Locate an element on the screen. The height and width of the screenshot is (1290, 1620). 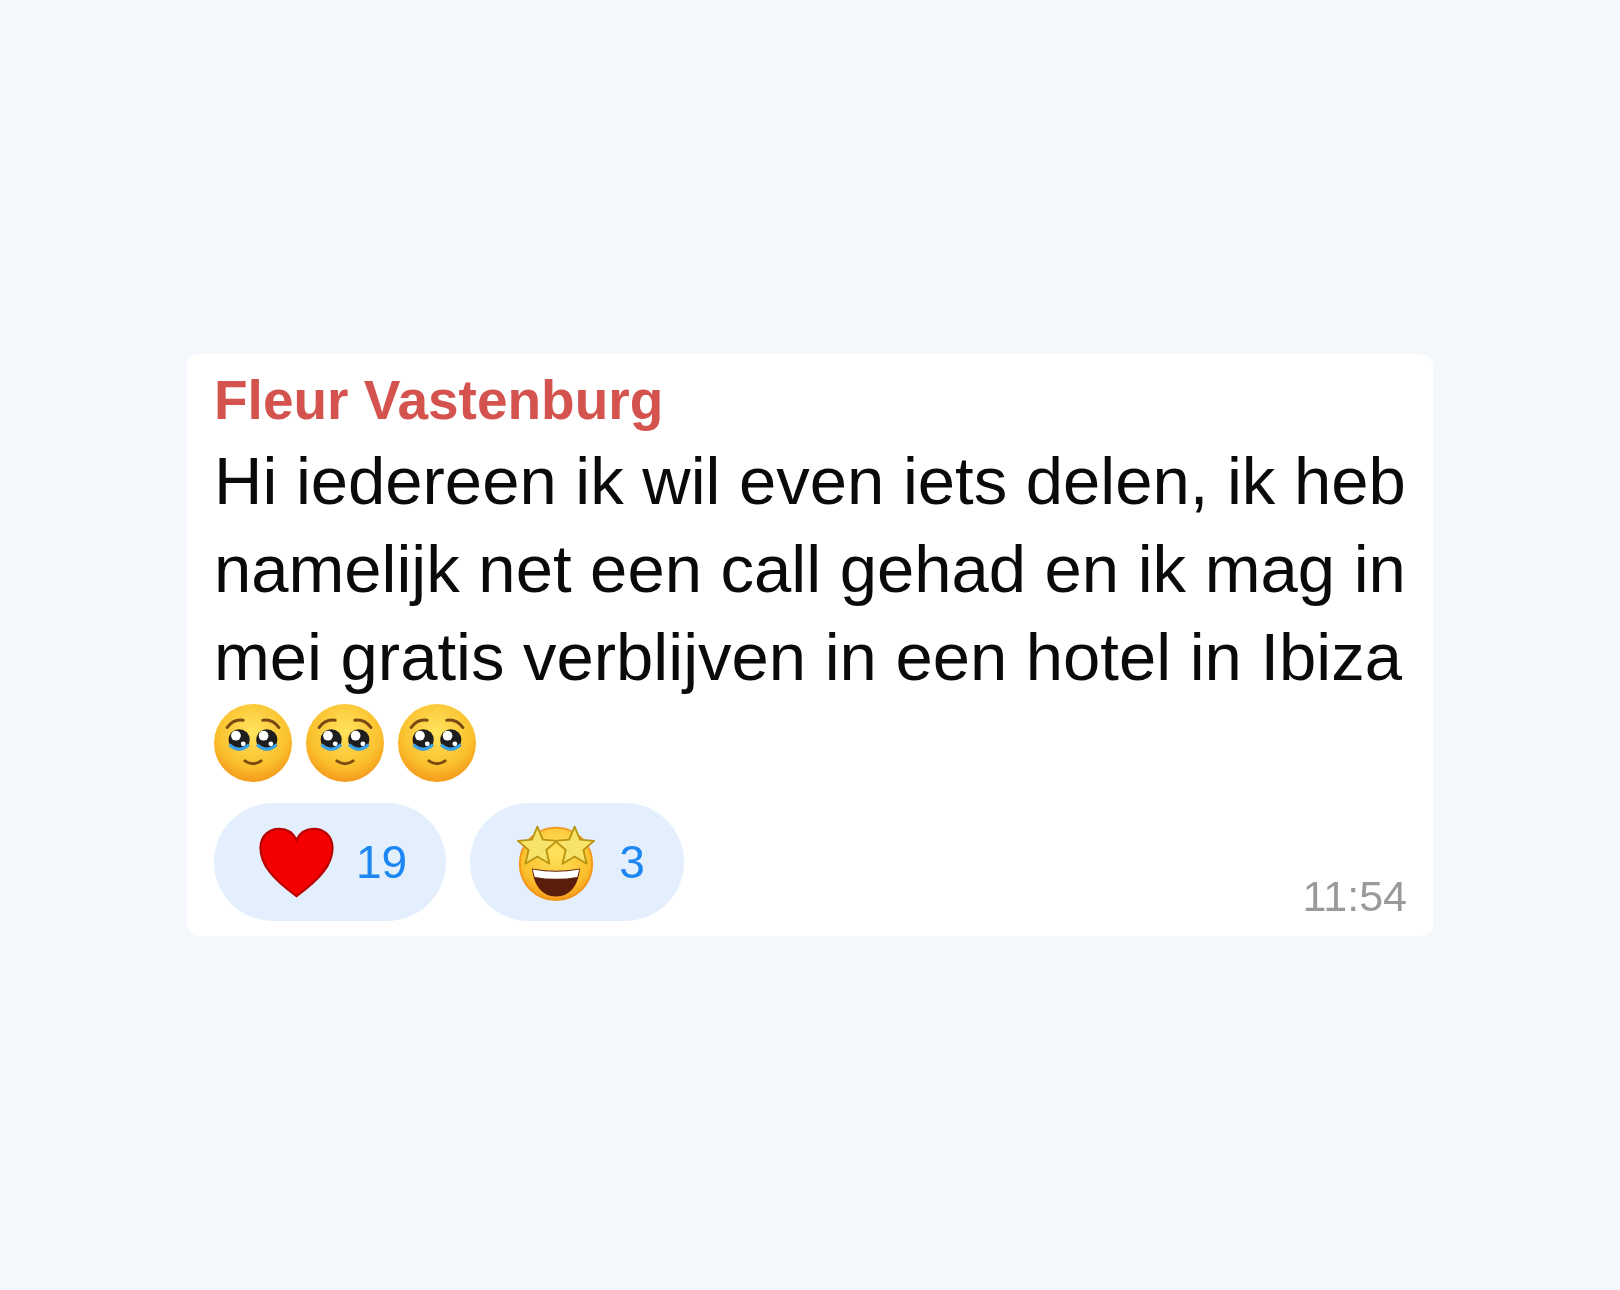
reaction-button: 19 is located at coordinates (330, 862).